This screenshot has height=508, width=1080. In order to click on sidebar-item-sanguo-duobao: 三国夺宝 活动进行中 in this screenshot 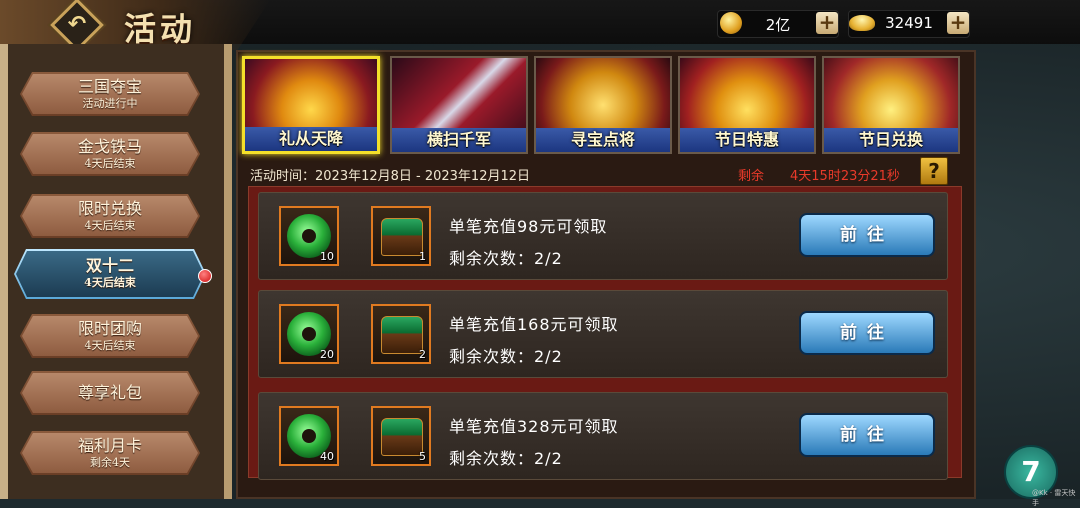, I will do `click(110, 94)`.